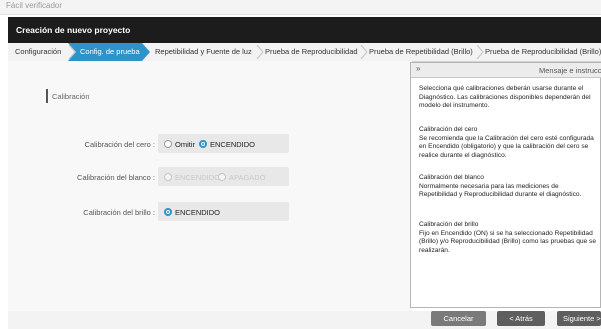 This screenshot has height=329, width=601. I want to click on white-on-radio, so click(168, 177).